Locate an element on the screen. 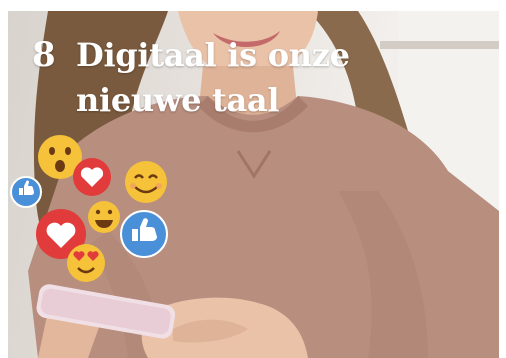  heart-icon is located at coordinates (92, 177).